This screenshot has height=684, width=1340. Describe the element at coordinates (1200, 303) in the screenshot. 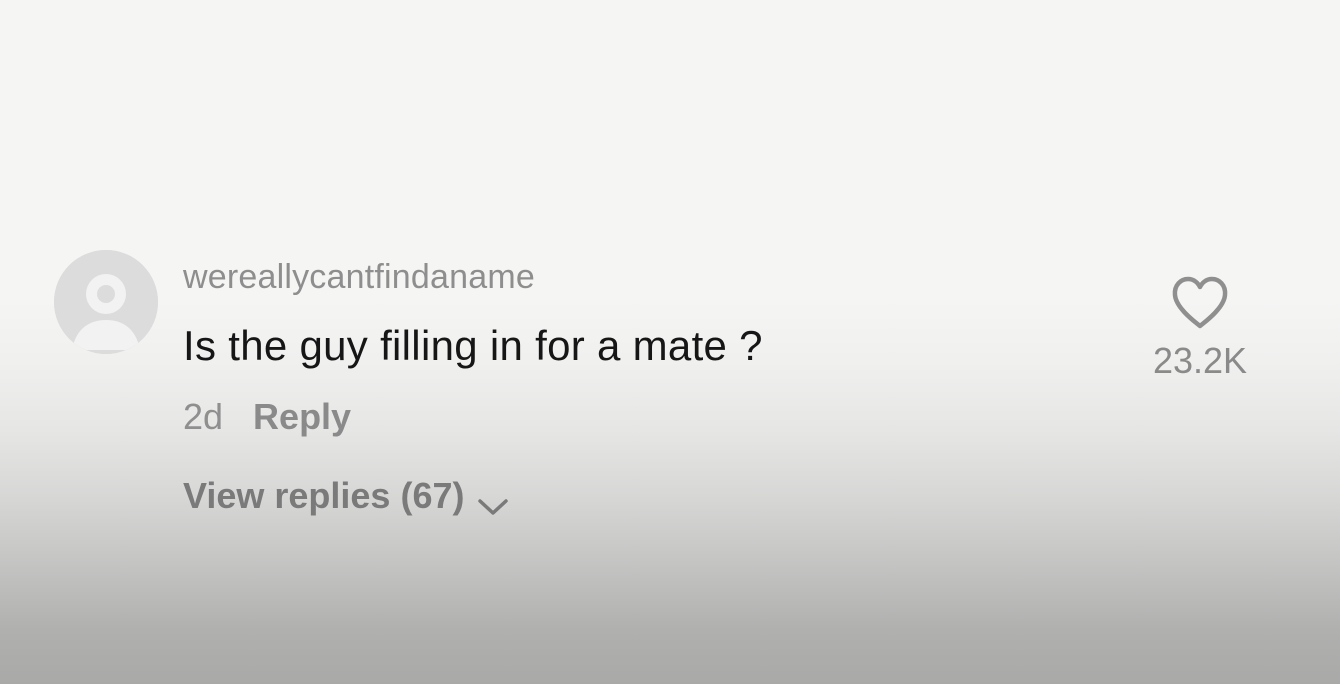

I see `heart-outline-icon` at that location.